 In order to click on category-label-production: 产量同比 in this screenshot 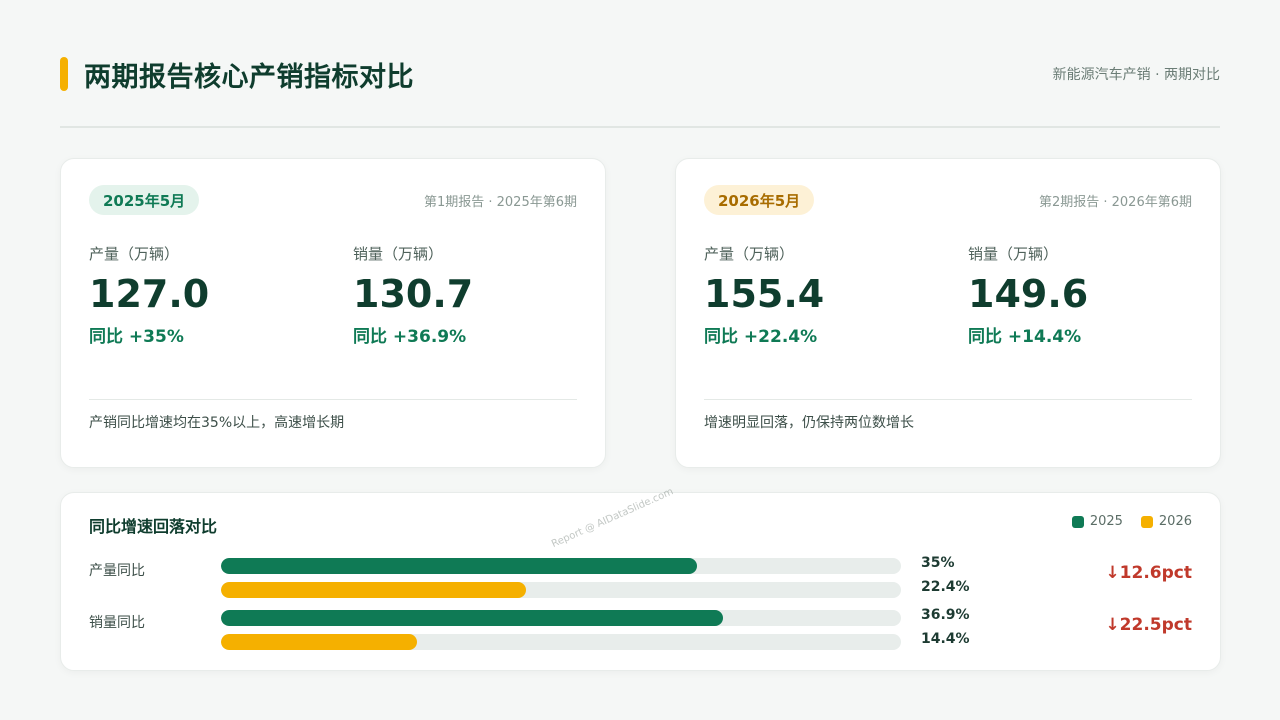, I will do `click(117, 571)`.